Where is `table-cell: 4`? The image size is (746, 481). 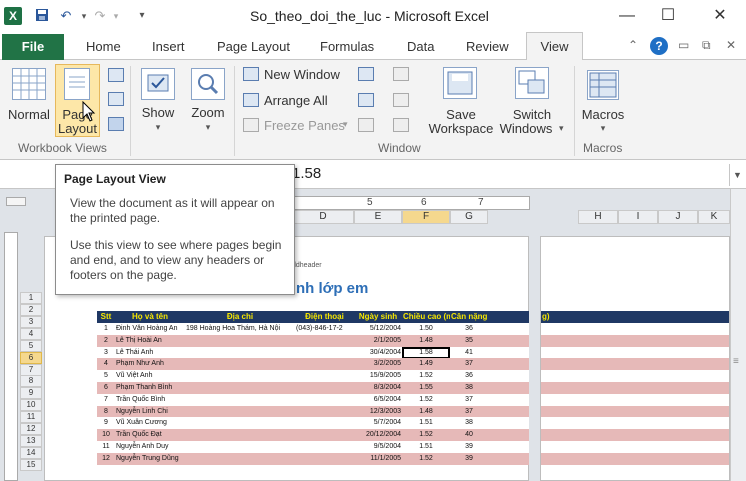
table-cell: 4 is located at coordinates (106, 364).